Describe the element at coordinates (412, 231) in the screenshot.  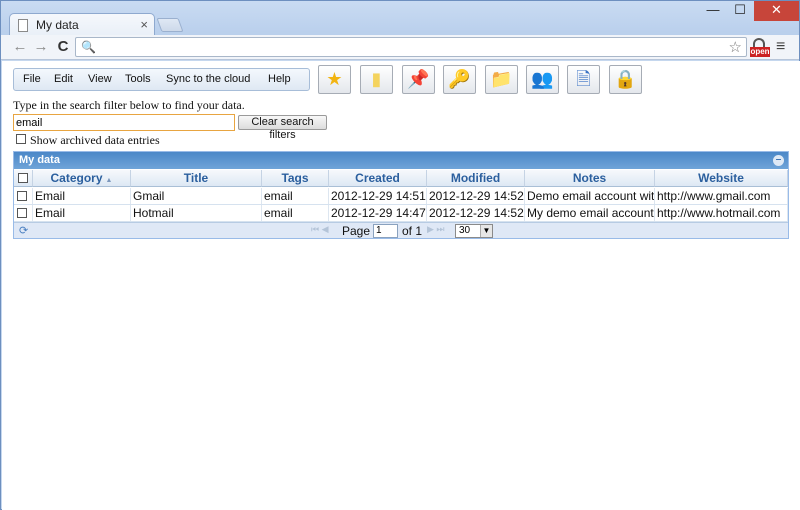
I see `page-of-label: of 1` at that location.